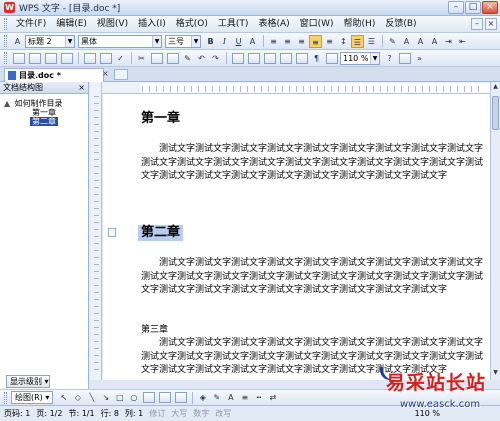 The image size is (500, 421). I want to click on document-icon, so click(12, 75).